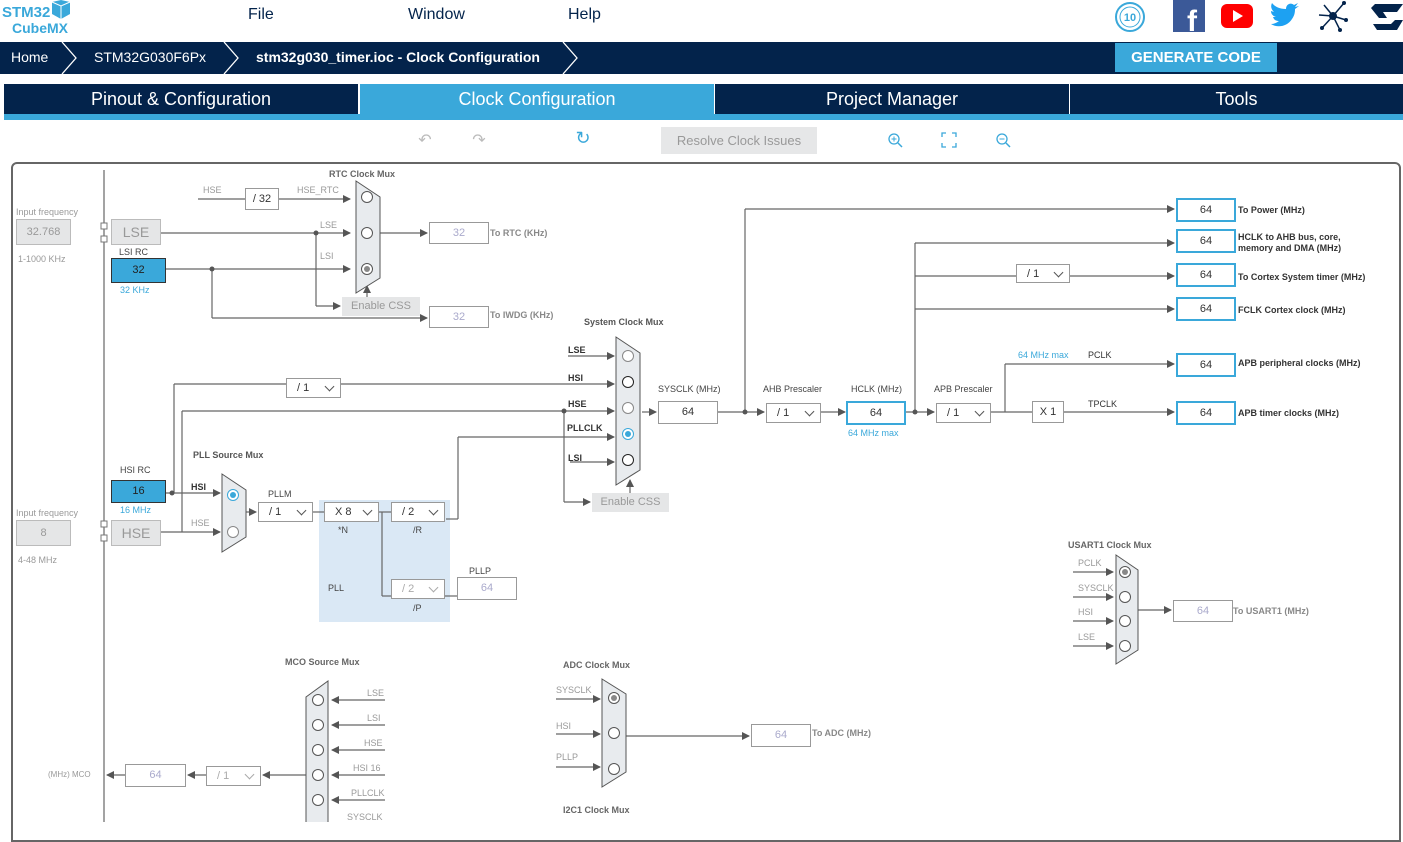 This screenshot has height=842, width=1403. What do you see at coordinates (577, 404) in the screenshot?
I see `sysmux-input-hse: HSE` at bounding box center [577, 404].